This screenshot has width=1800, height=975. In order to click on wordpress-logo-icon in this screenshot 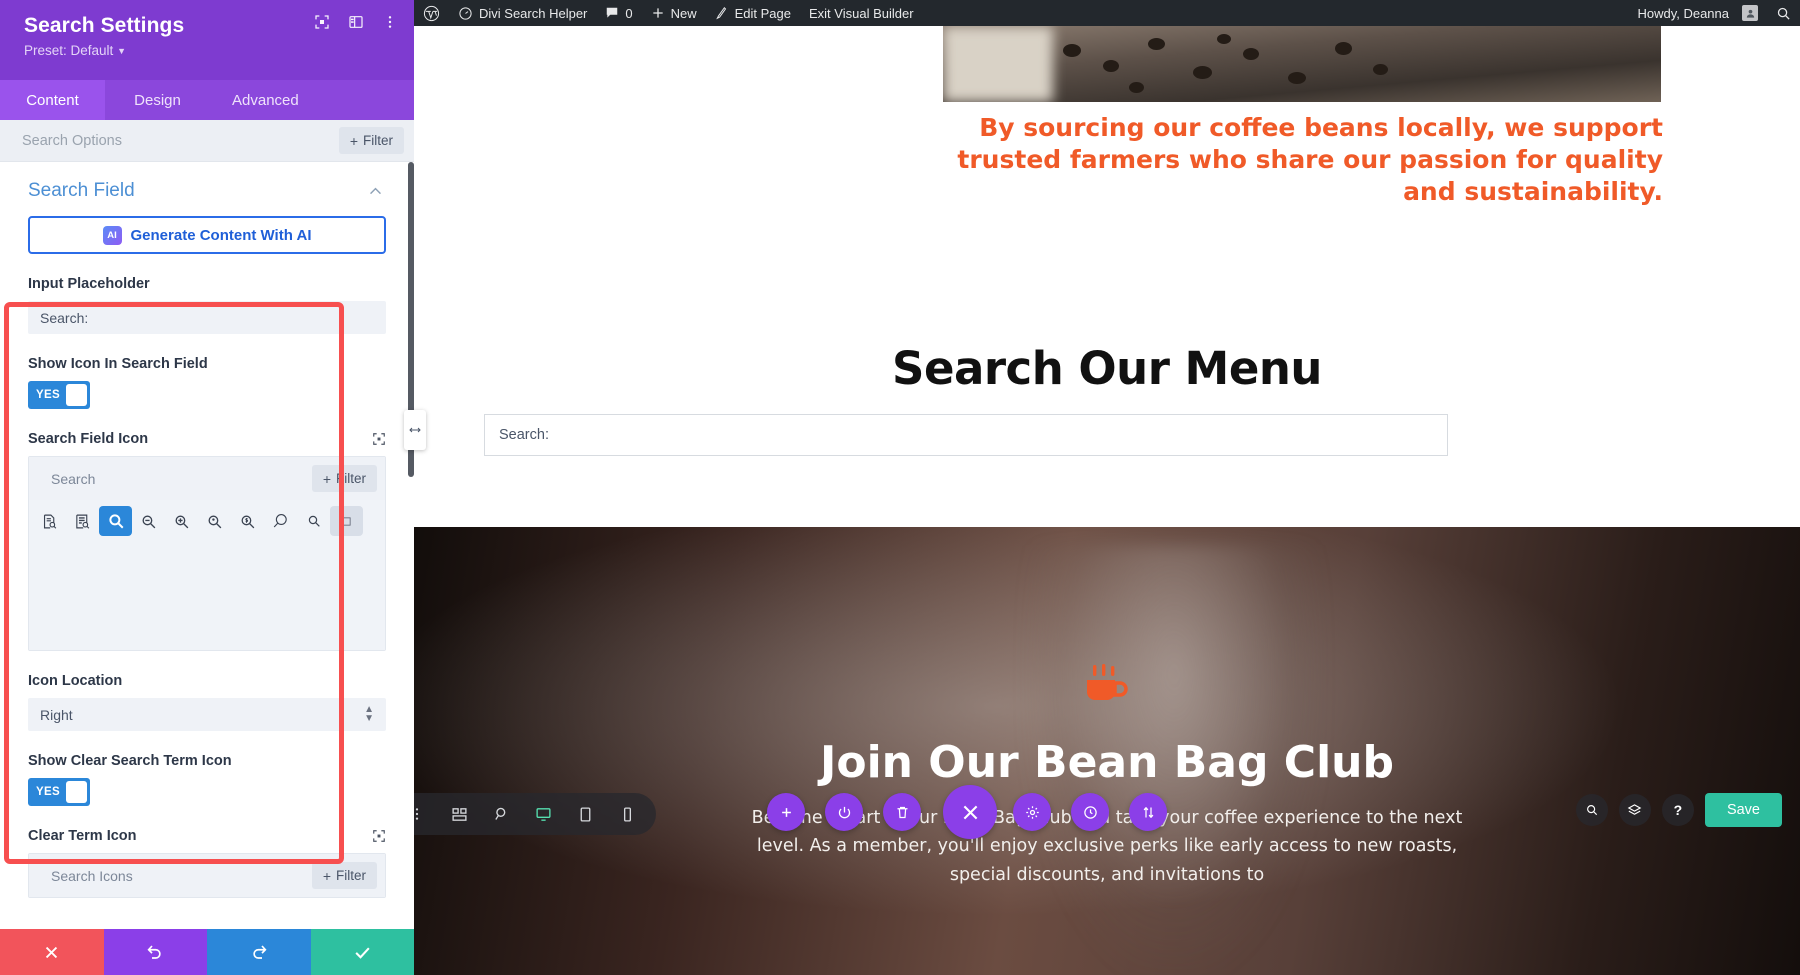, I will do `click(431, 13)`.